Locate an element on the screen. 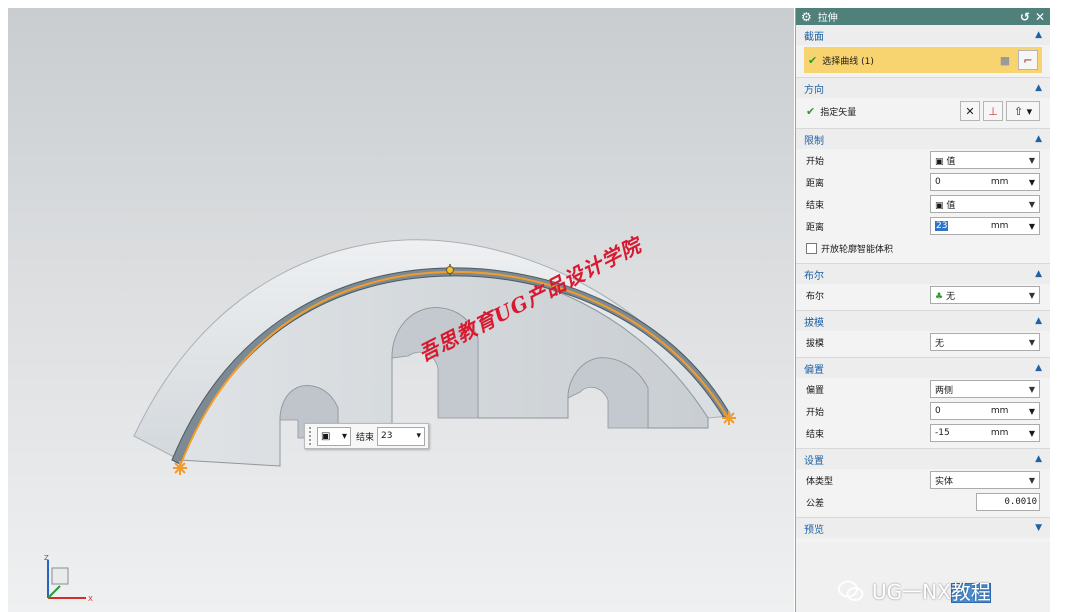 The width and height of the screenshot is (1080, 612). select-curve-label: 选择曲线 (1) is located at coordinates (848, 61).